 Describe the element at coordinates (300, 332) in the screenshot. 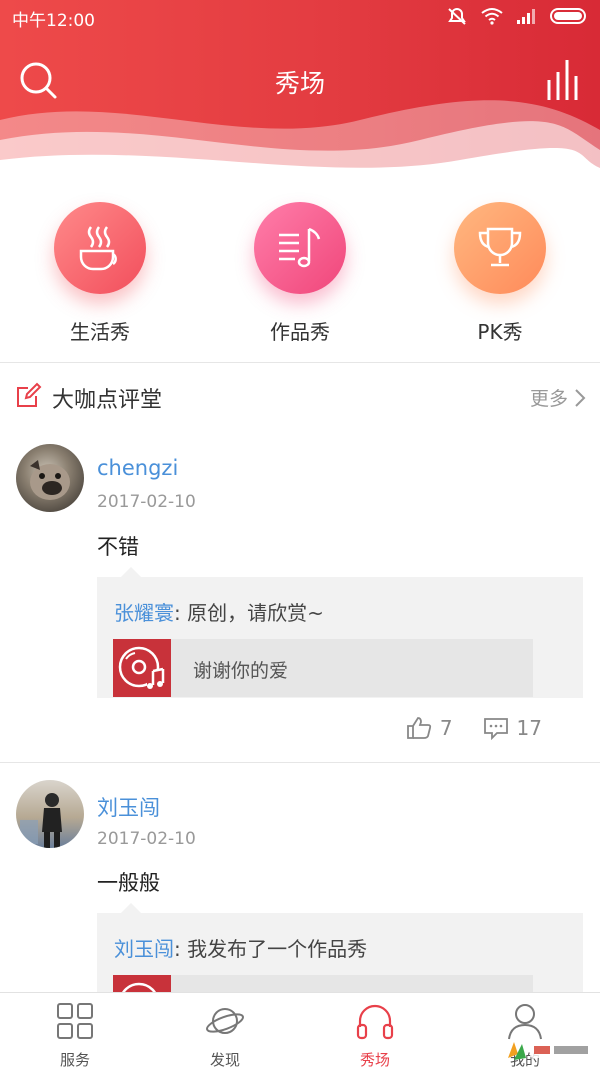

I see `category-label: 作品秀` at that location.